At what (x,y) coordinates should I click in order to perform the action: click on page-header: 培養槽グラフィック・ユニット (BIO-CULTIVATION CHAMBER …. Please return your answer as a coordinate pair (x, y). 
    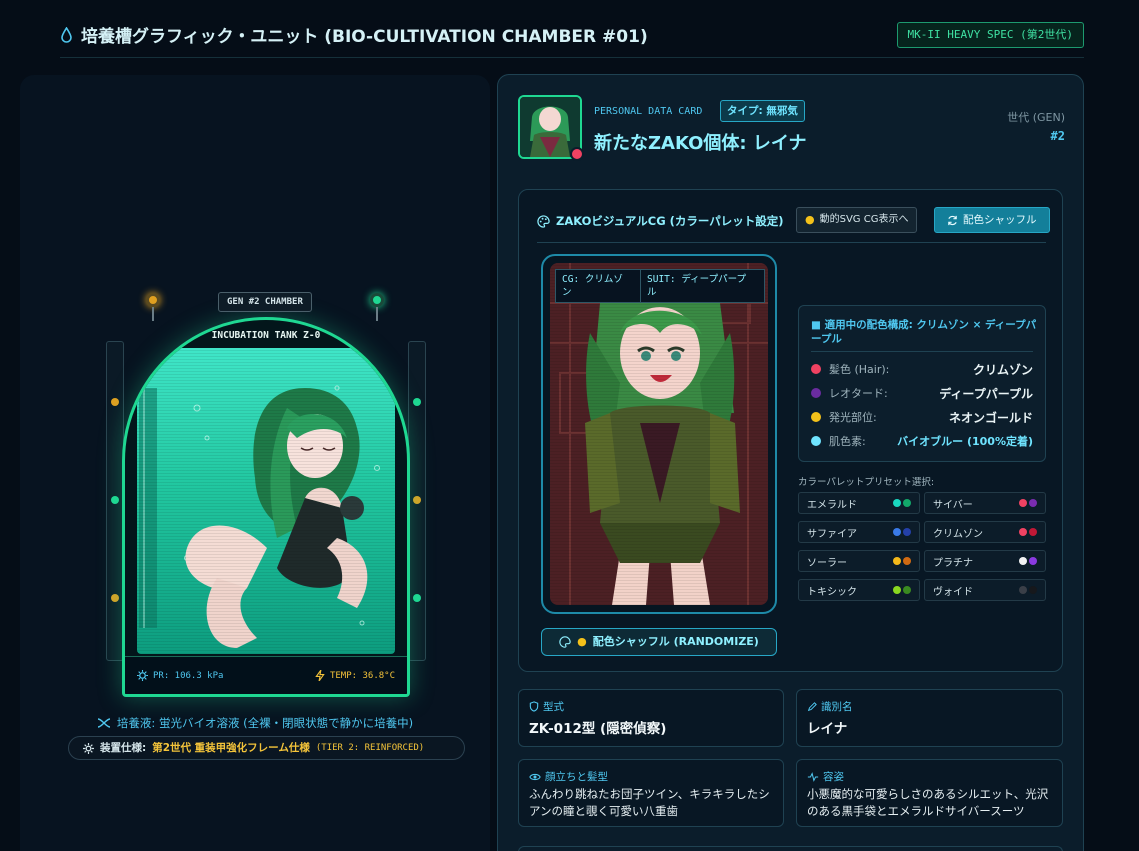
    Looking at the image, I should click on (572, 29).